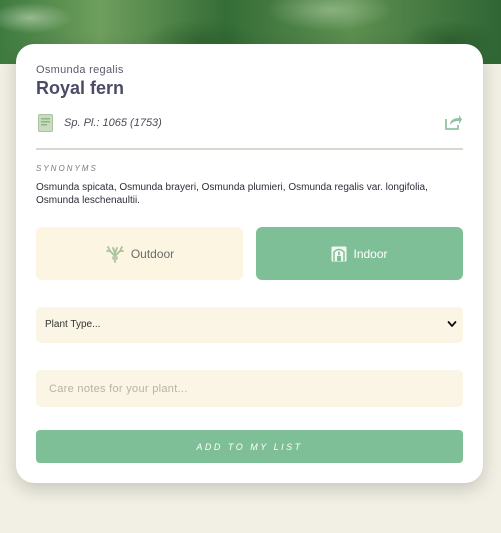 This screenshot has height=533, width=501. Describe the element at coordinates (45, 123) in the screenshot. I see `book-icon` at that location.